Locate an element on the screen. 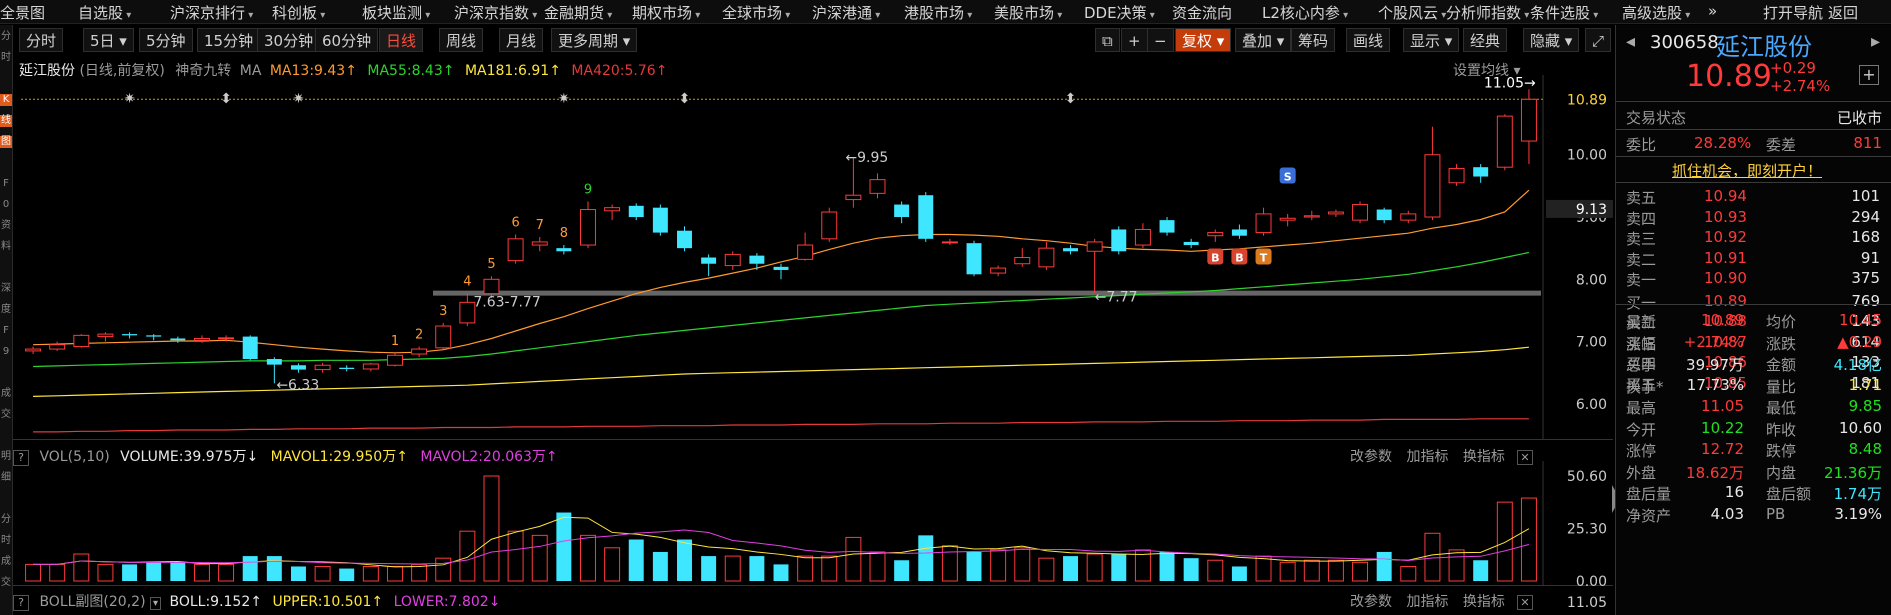  boll-switch-indicator-button: 换指标 is located at coordinates (1484, 602).